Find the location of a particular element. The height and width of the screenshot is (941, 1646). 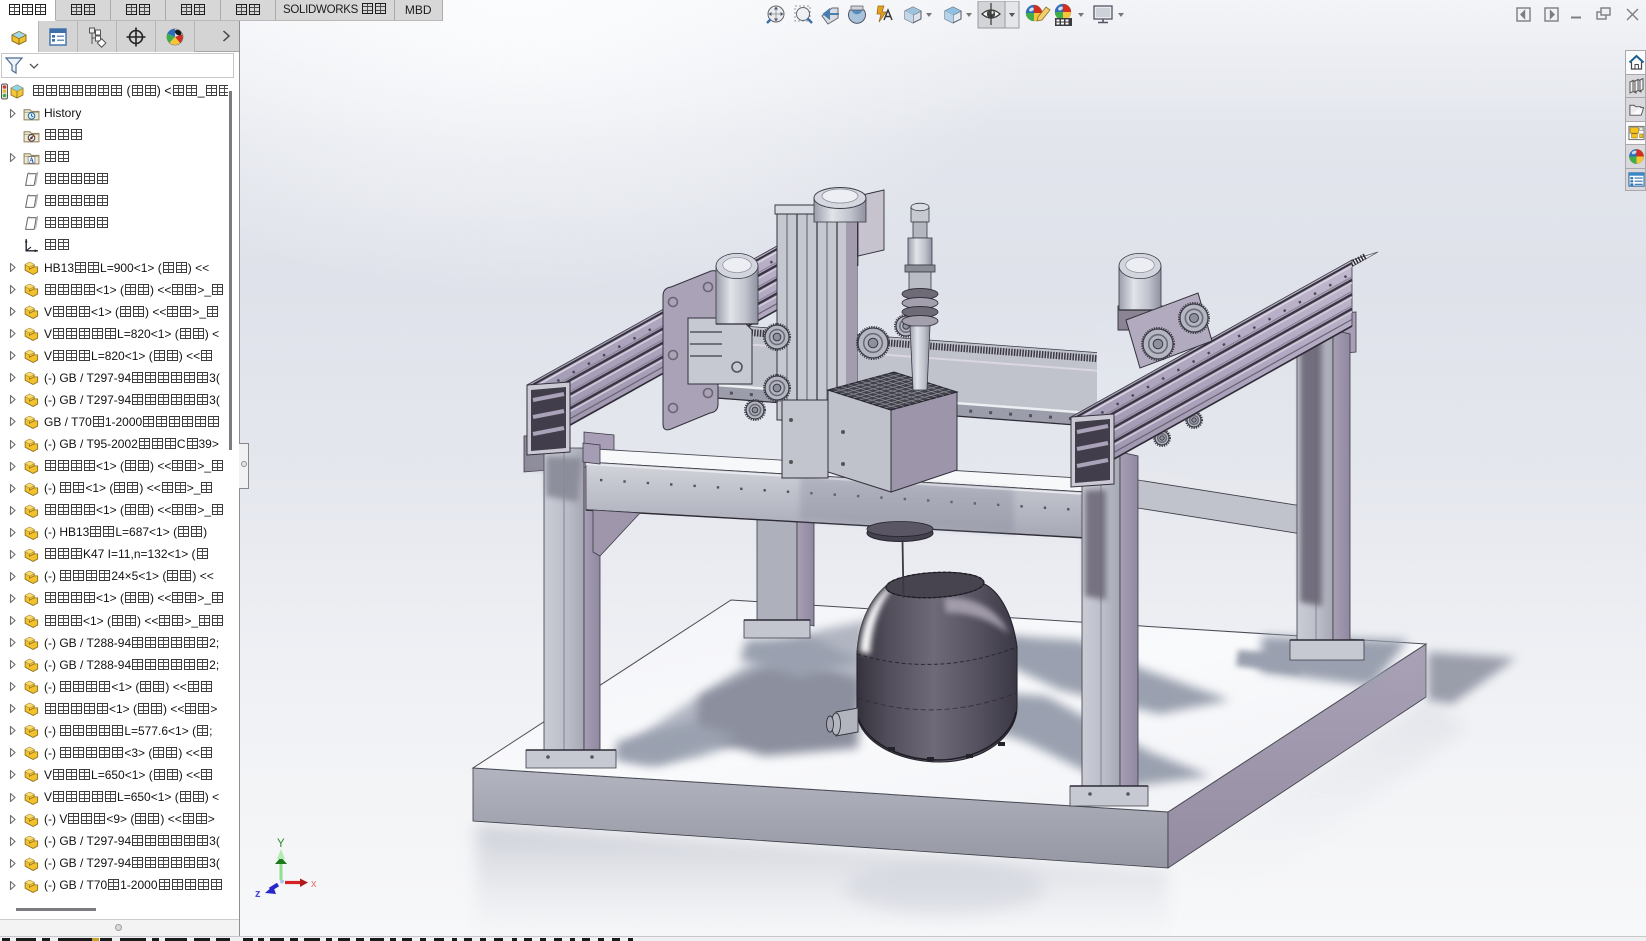

svg-text: z is located at coordinates (258, 894).